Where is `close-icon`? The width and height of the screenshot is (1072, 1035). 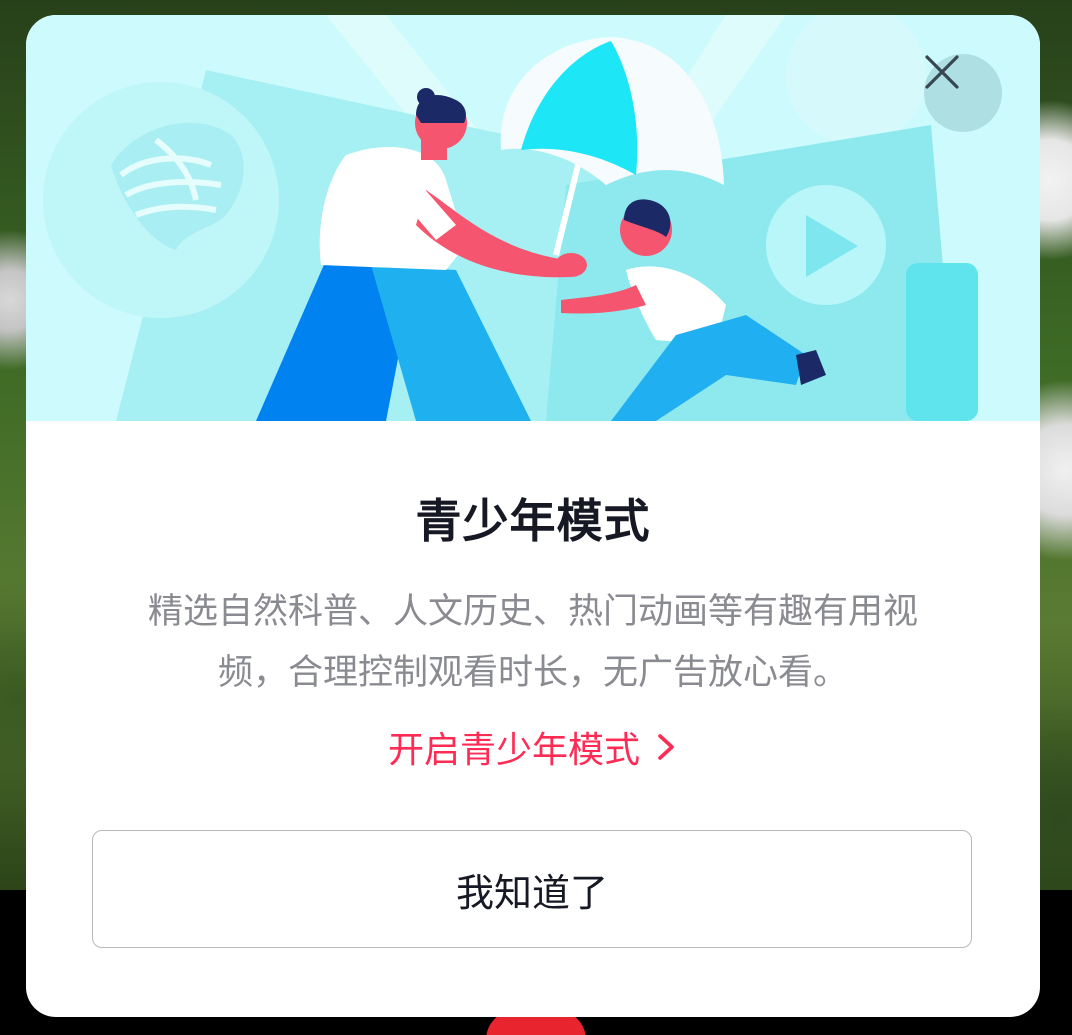 close-icon is located at coordinates (942, 72).